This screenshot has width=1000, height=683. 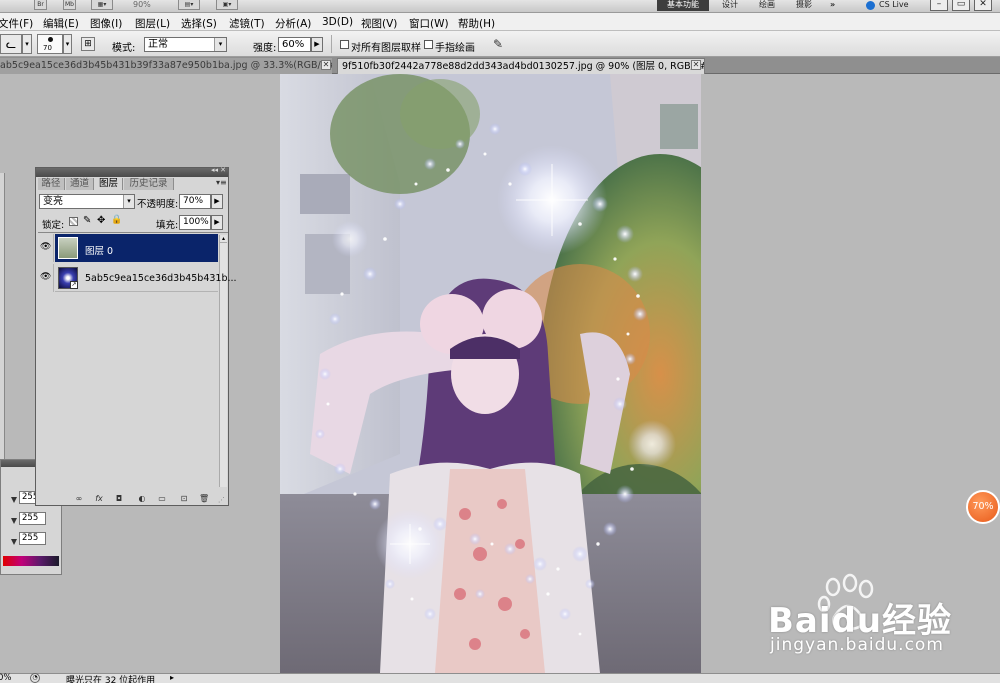 What do you see at coordinates (73, 221) in the screenshot?
I see `lock-transparency-icon` at bounding box center [73, 221].